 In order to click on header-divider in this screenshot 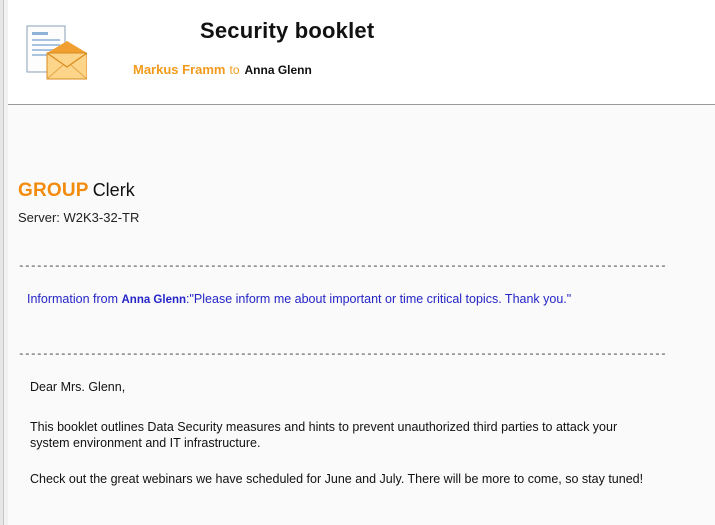, I will do `click(361, 104)`.